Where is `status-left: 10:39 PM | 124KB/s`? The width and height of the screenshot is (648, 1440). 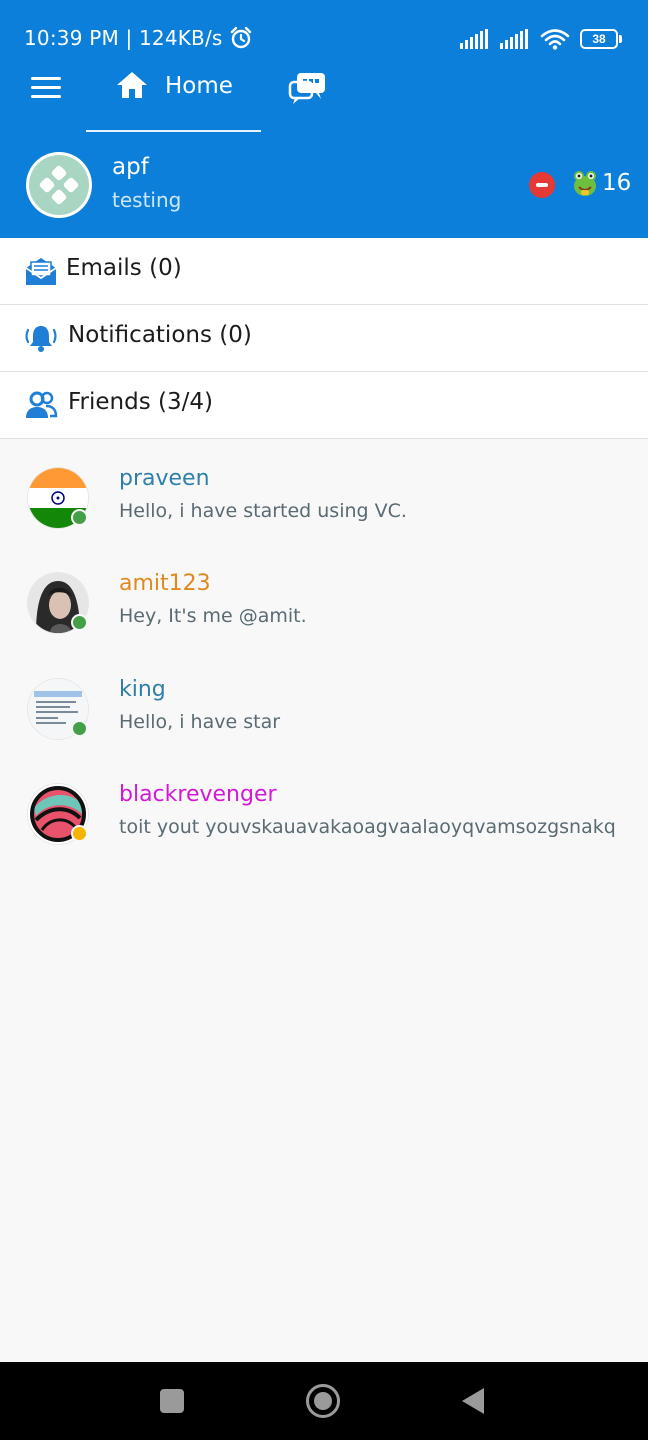
status-left: 10:39 PM | 124KB/s is located at coordinates (138, 38).